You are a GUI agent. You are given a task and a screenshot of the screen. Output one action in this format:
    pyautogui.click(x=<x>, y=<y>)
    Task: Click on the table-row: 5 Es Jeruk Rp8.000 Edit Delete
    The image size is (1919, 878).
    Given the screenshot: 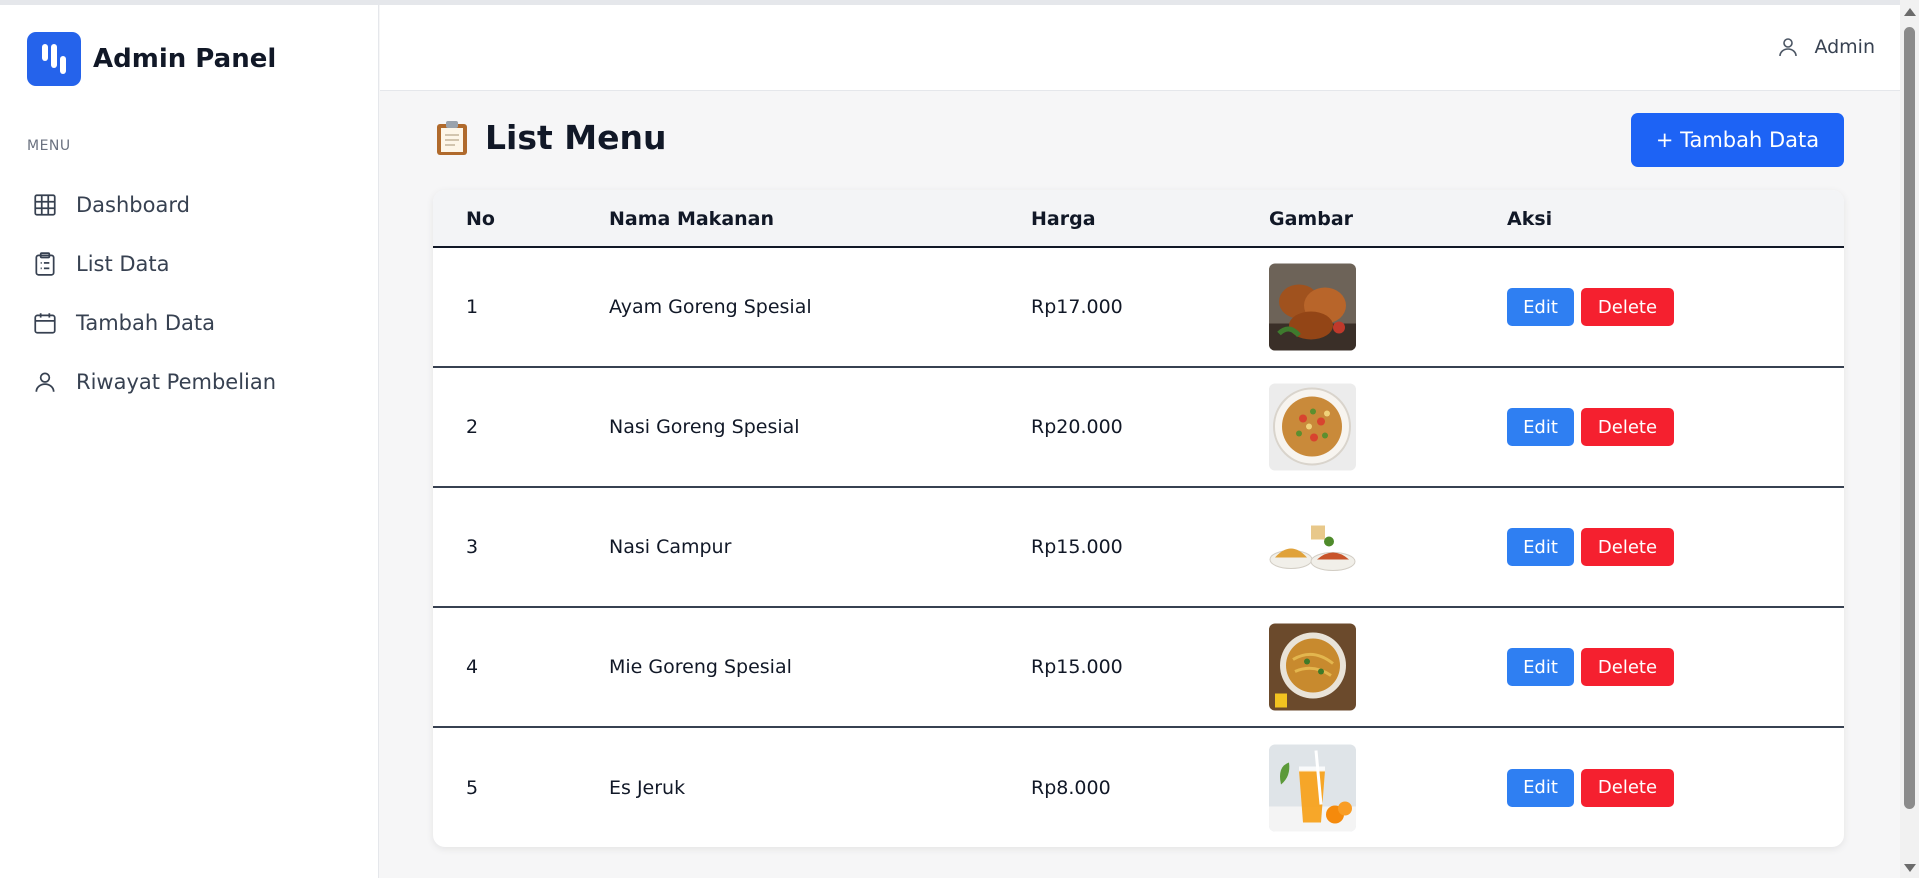 What is the action you would take?
    pyautogui.click(x=1138, y=787)
    